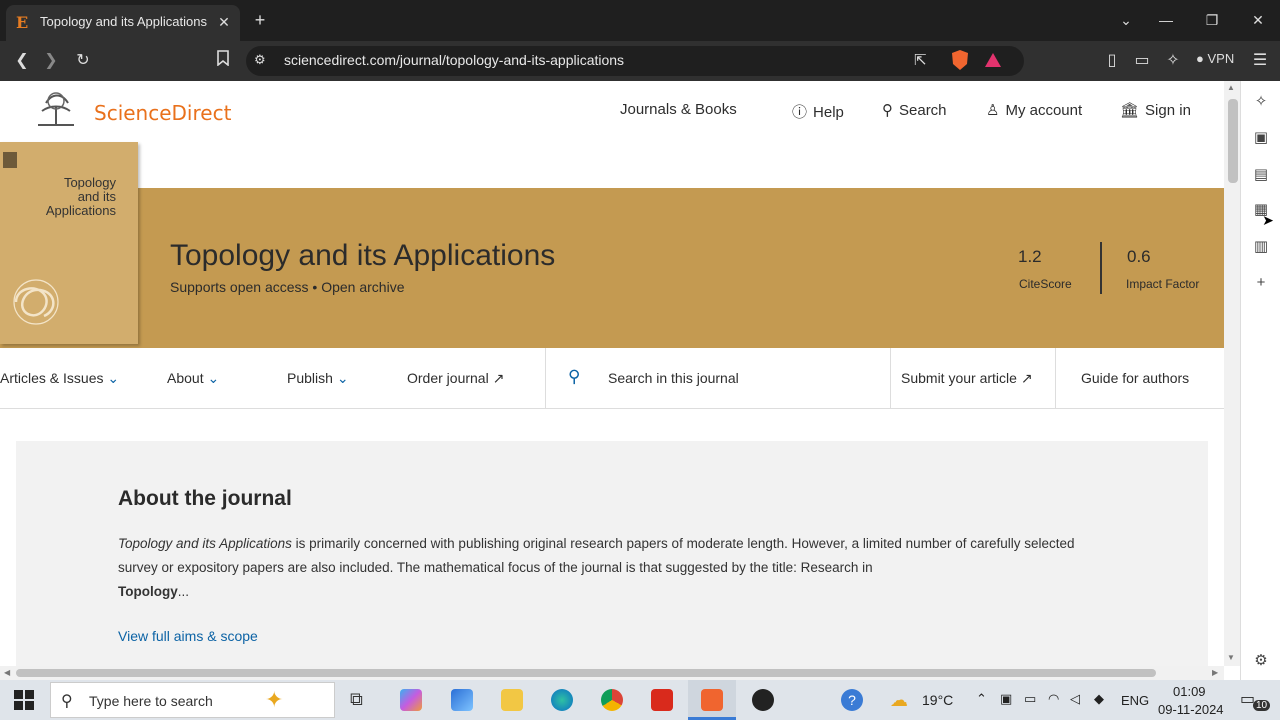  What do you see at coordinates (310, 378) in the screenshot?
I see `nav-publish-label: Publish` at bounding box center [310, 378].